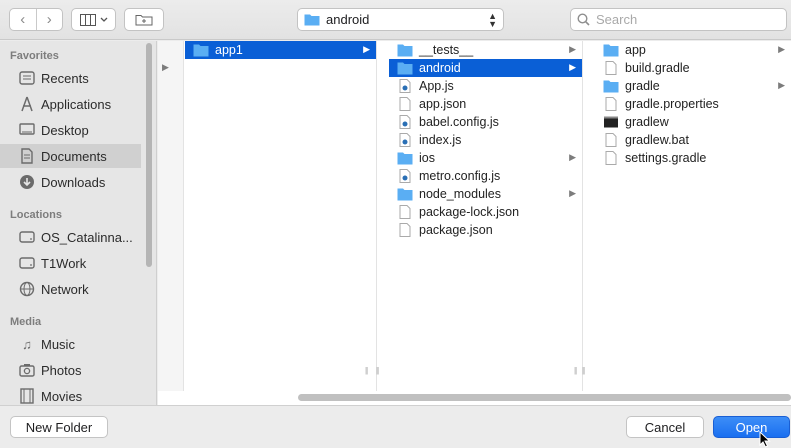 The width and height of the screenshot is (791, 448). Describe the element at coordinates (70, 344) in the screenshot. I see `sidebar-item-music: ♫ Music` at that location.